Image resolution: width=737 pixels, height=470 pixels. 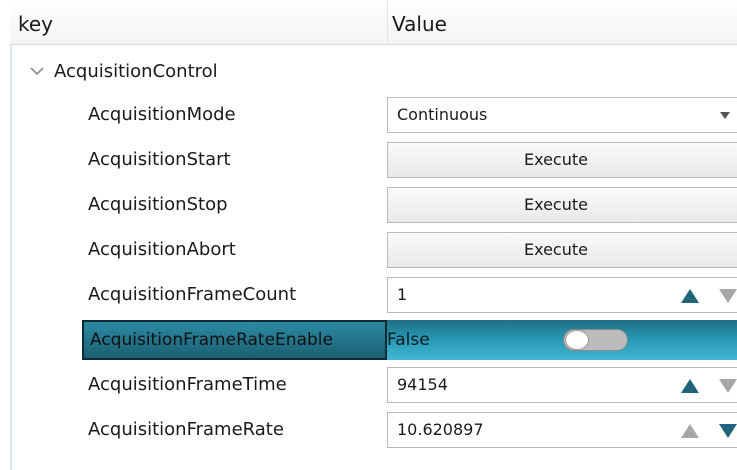 What do you see at coordinates (562, 430) in the screenshot?
I see `frame-rate-spinbox: 10.620897` at bounding box center [562, 430].